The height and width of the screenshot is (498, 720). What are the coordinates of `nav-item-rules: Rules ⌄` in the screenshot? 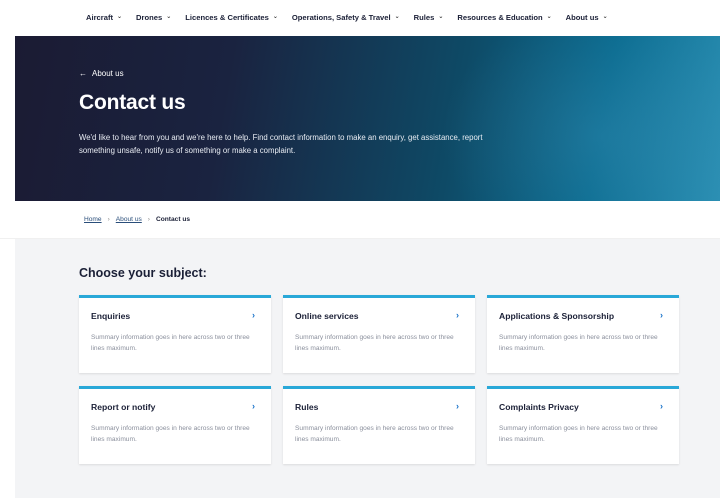 It's located at (429, 17).